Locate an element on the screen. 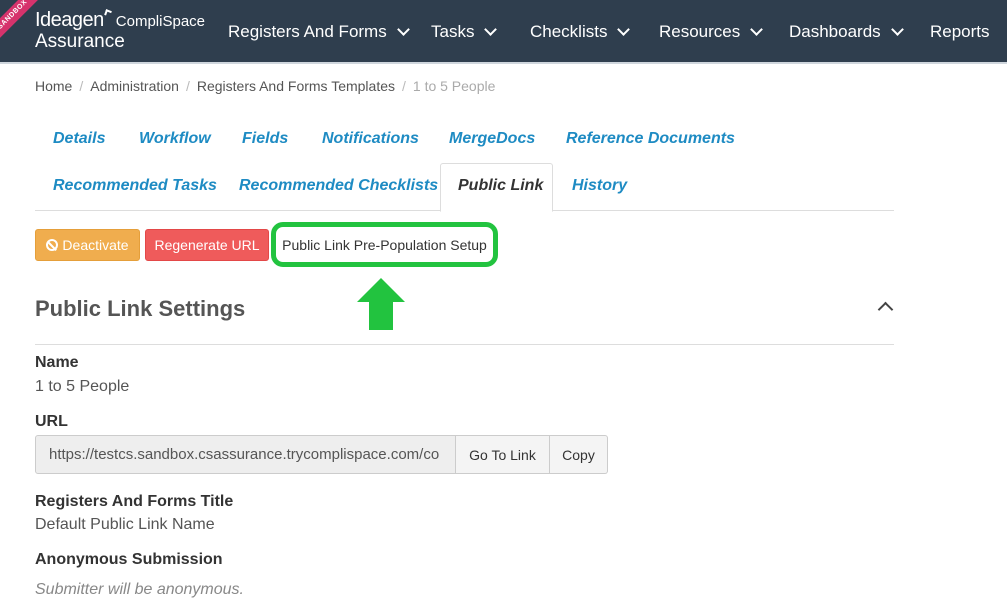  breadcrumb-administration: Administration is located at coordinates (134, 86).